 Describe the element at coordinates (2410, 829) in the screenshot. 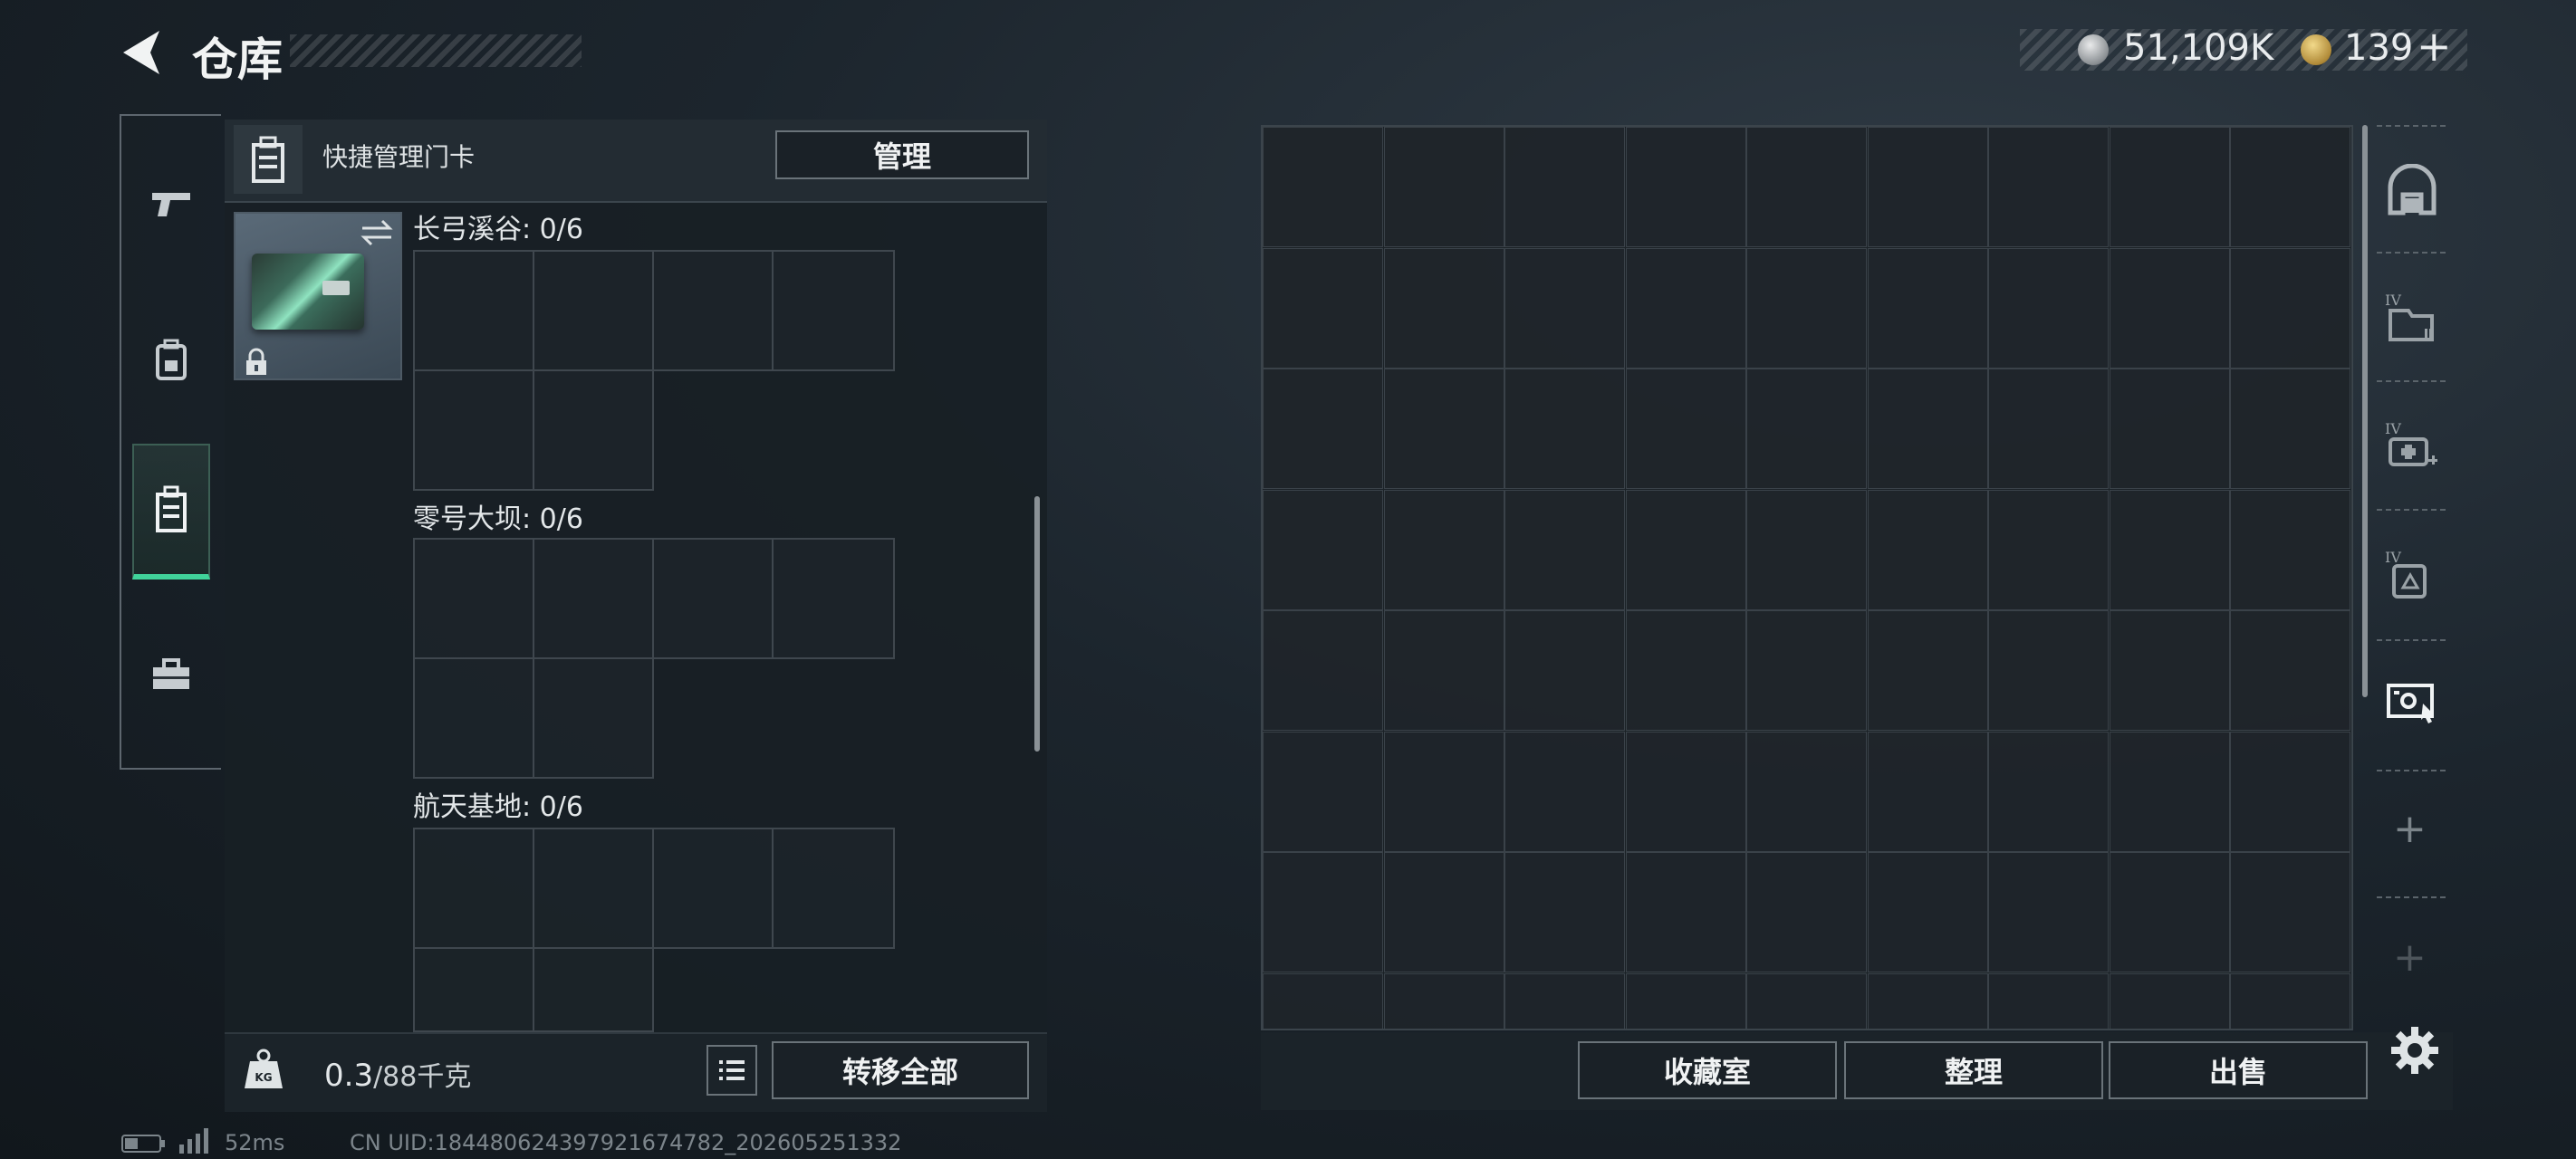

I see `add-storage-button: +` at that location.